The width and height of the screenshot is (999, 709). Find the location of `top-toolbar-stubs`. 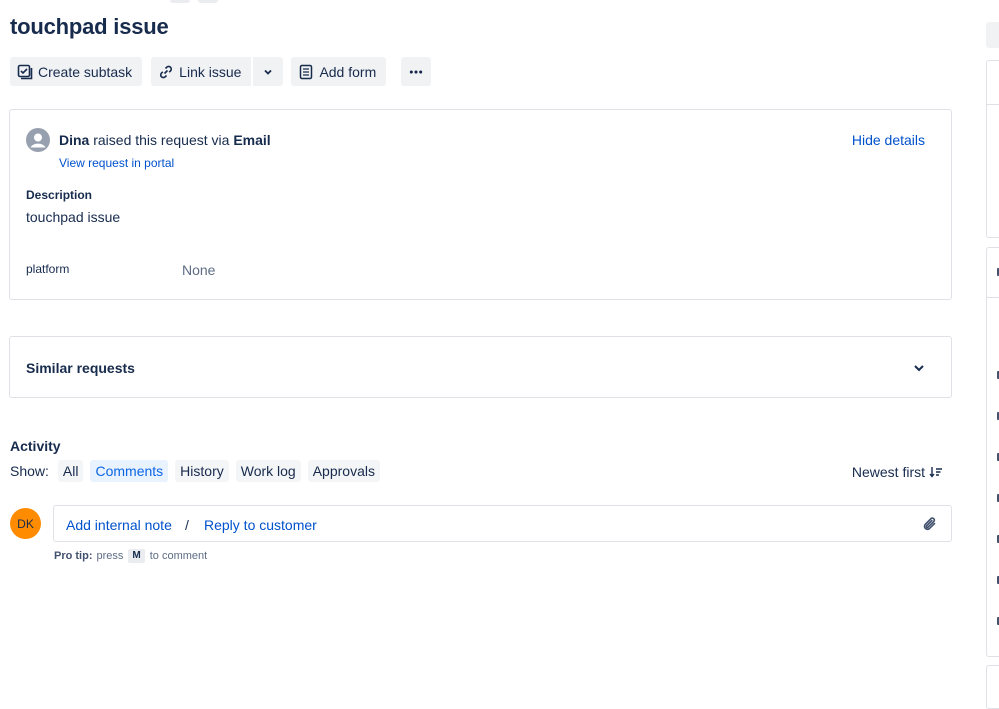

top-toolbar-stubs is located at coordinates (194, 1).